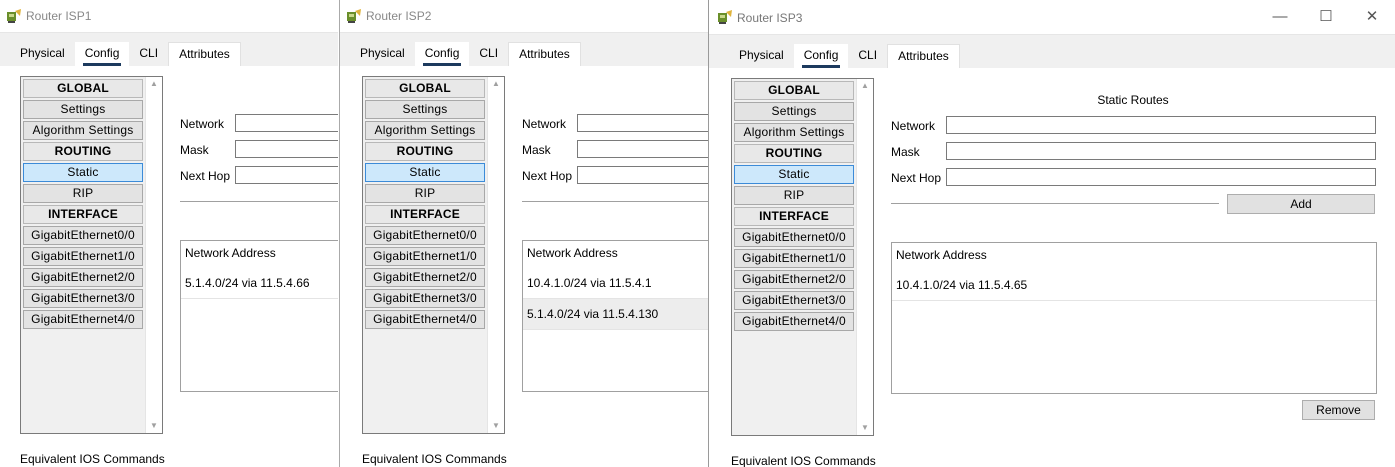 The width and height of the screenshot is (1395, 467). I want to click on window-title: Router ISP2, so click(399, 16).